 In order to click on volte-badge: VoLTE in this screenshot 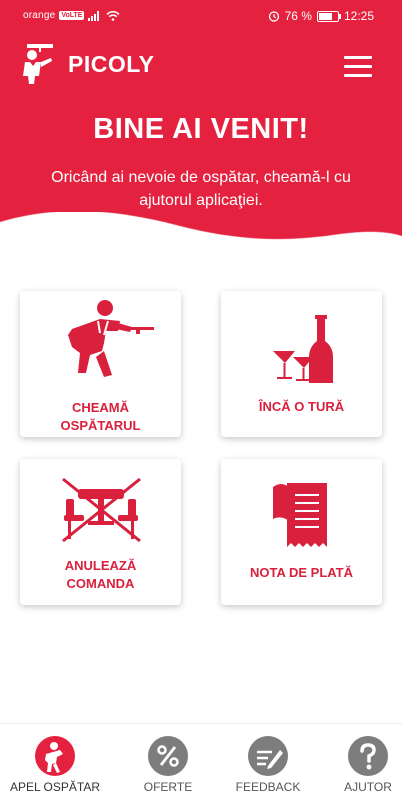, I will do `click(72, 15)`.